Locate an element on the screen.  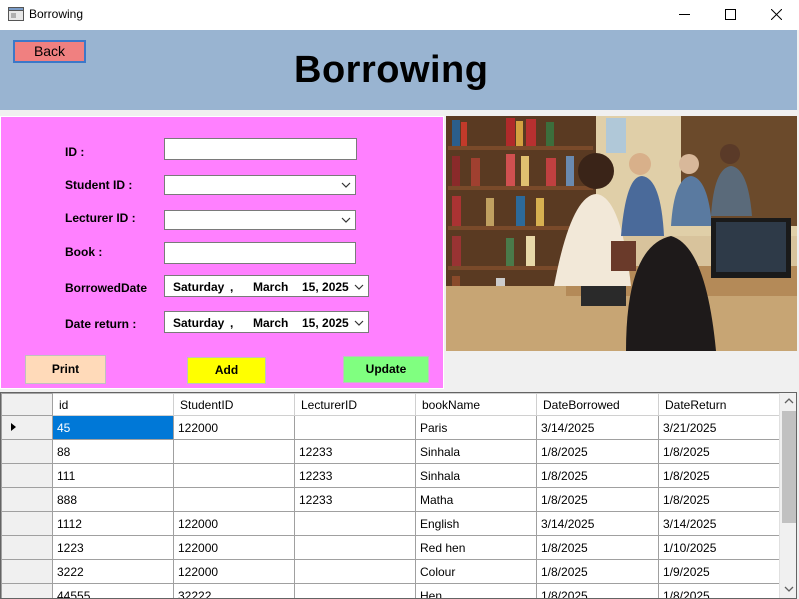
cell-id: 88 is located at coordinates (113, 451).